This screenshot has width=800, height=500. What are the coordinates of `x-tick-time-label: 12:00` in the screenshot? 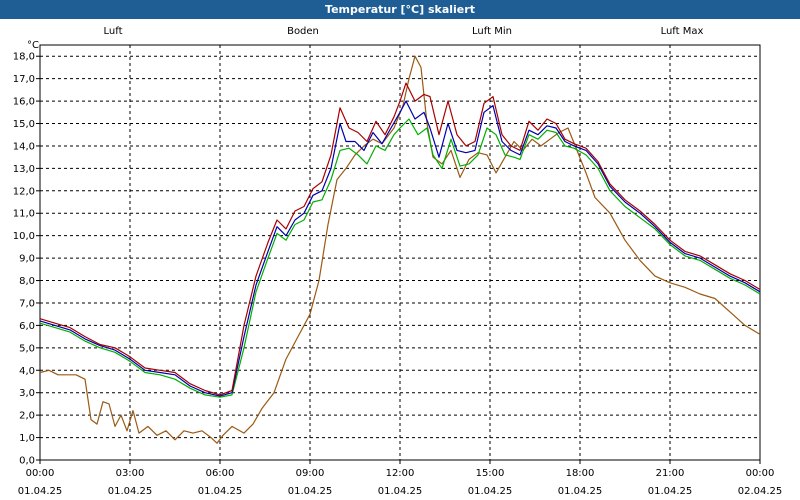 It's located at (400, 473).